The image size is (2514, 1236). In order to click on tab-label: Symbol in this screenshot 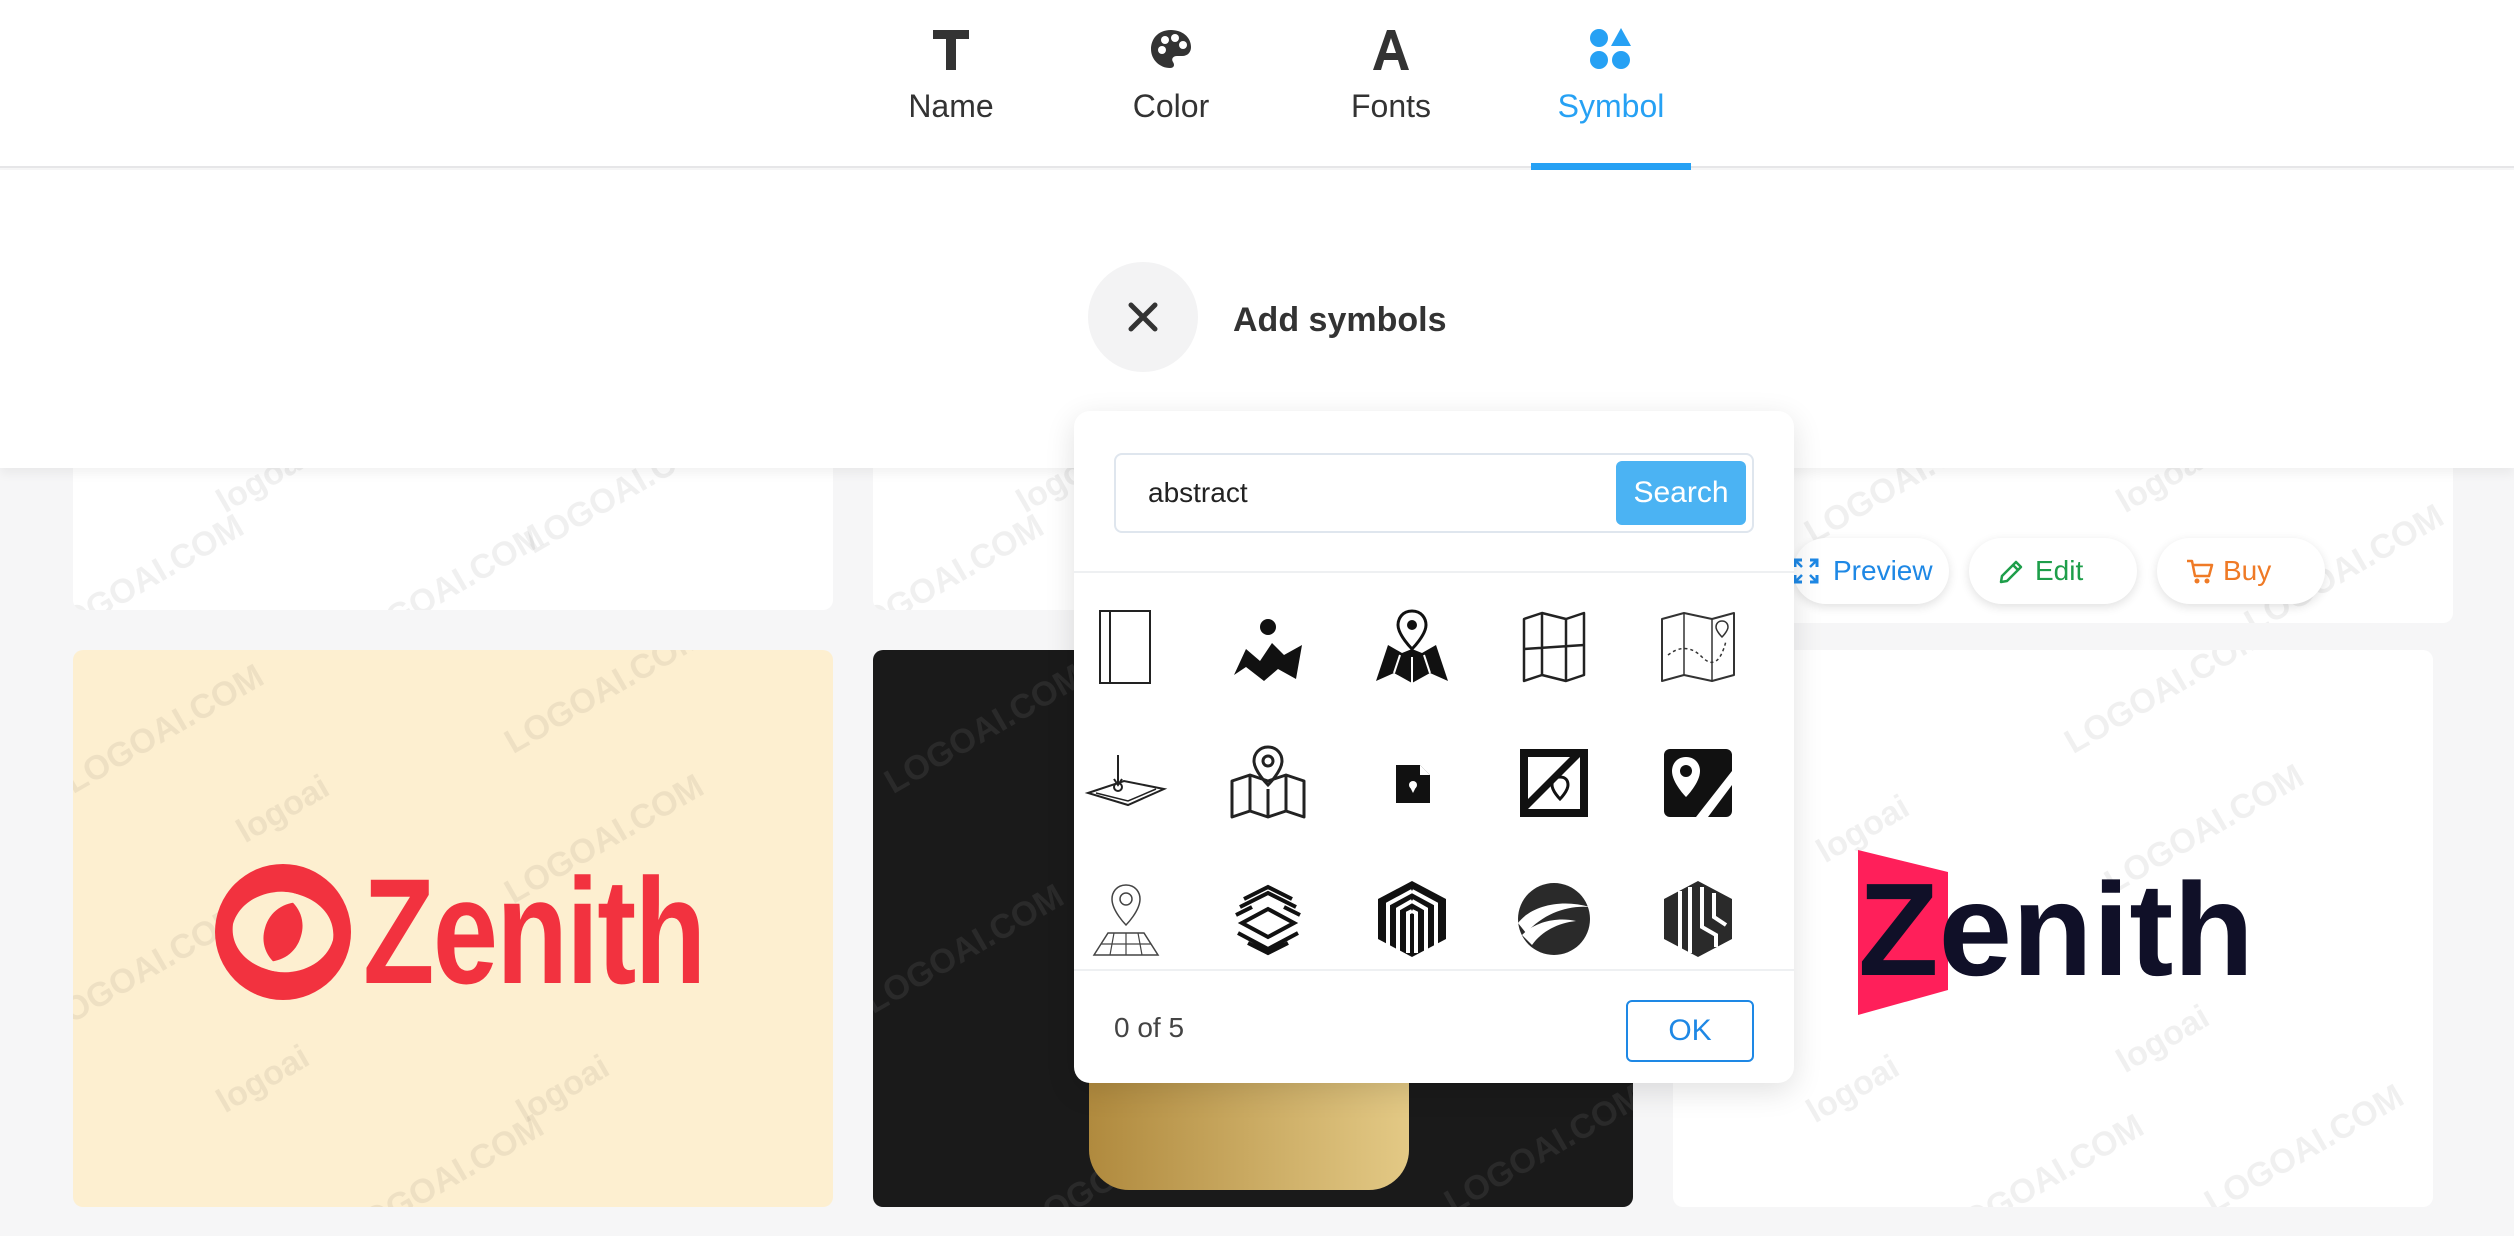, I will do `click(1611, 106)`.